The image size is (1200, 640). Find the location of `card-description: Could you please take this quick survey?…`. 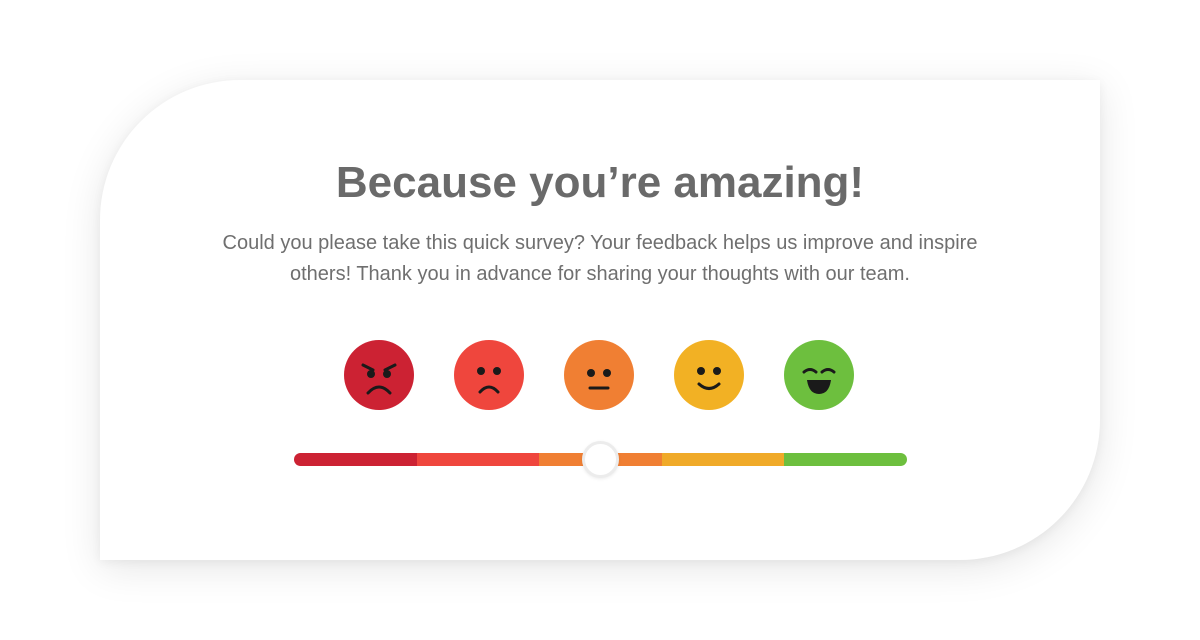

card-description: Could you please take this quick survey?… is located at coordinates (600, 258).